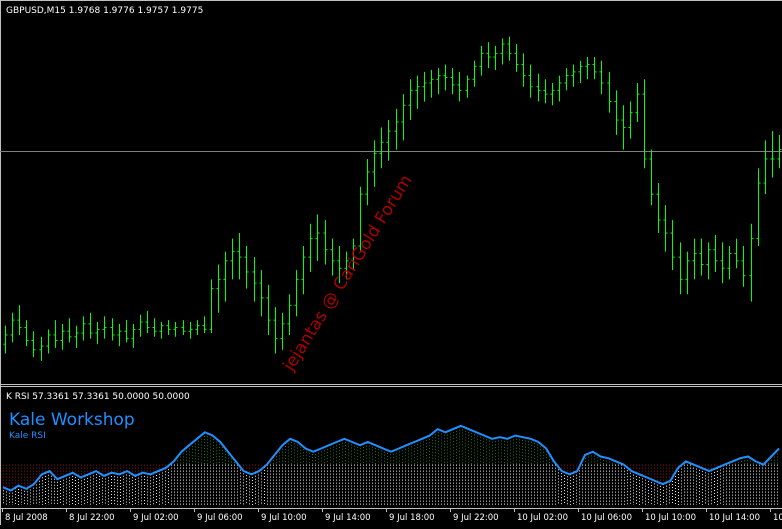 The height and width of the screenshot is (529, 782). I want to click on indicator-header: K RSI 57.3361 57.3361 50.0000 50.0000, so click(98, 397).